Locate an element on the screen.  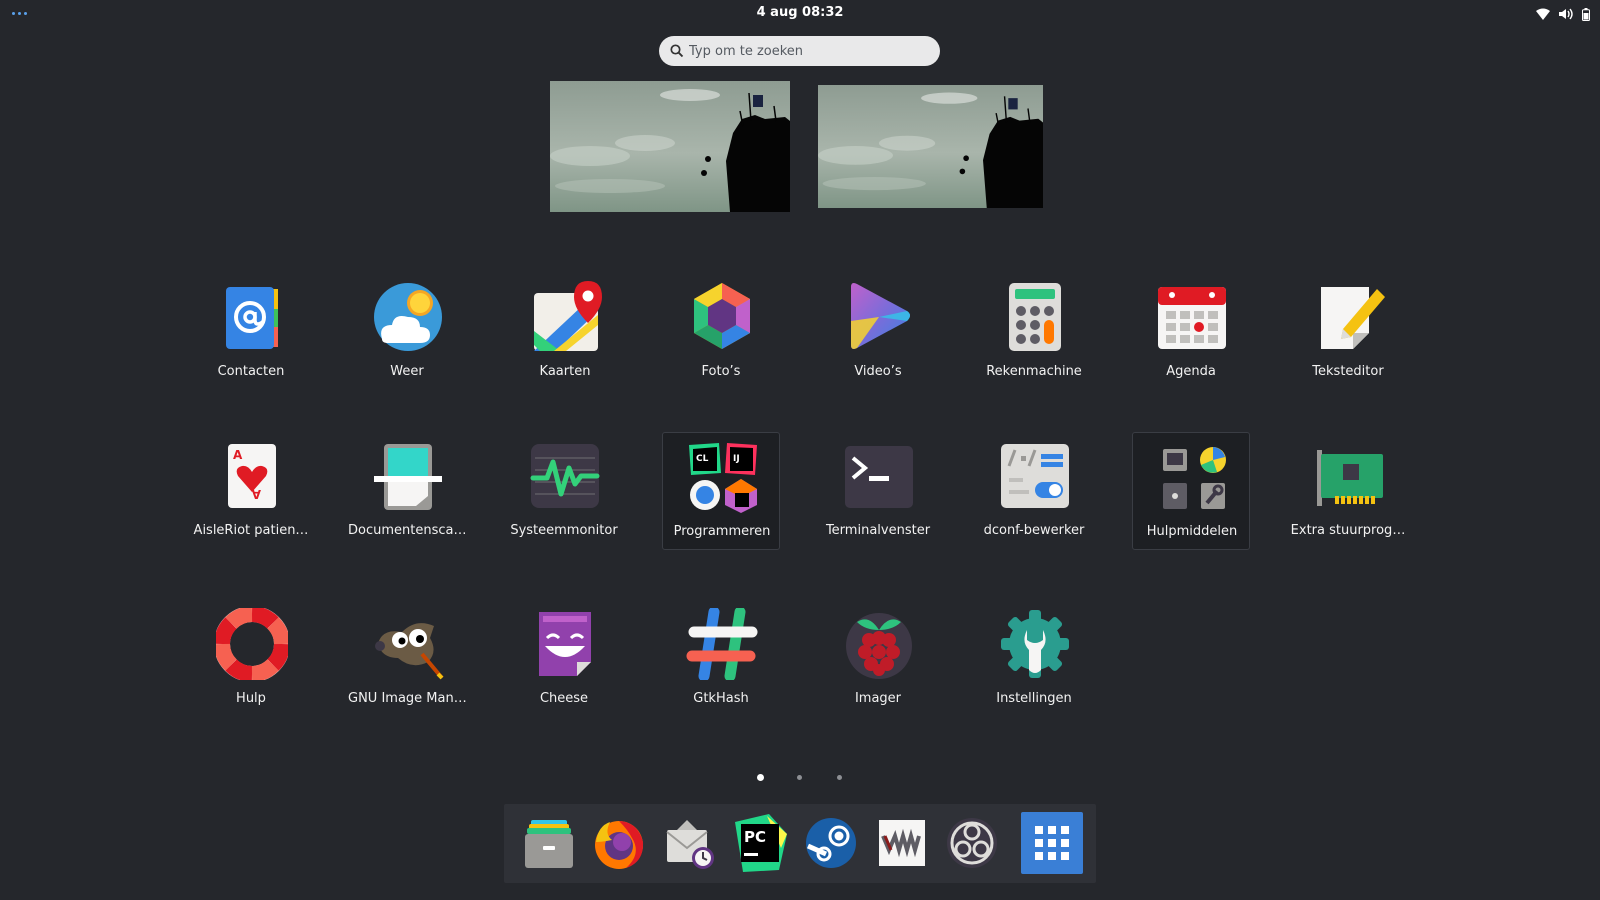
maps-icon is located at coordinates (566, 317).